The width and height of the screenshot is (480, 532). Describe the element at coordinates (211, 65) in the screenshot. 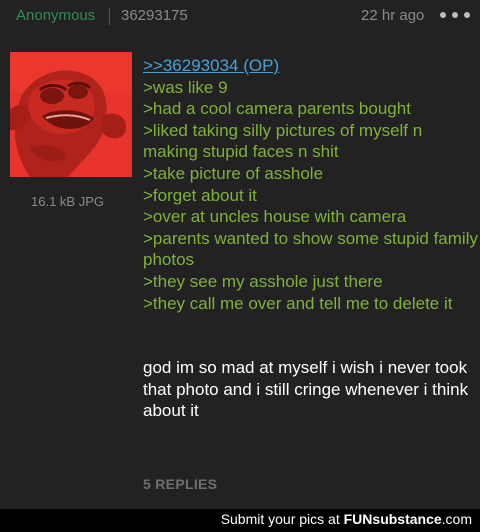

I see `op-quote-link: >>36293034 (OP)` at that location.